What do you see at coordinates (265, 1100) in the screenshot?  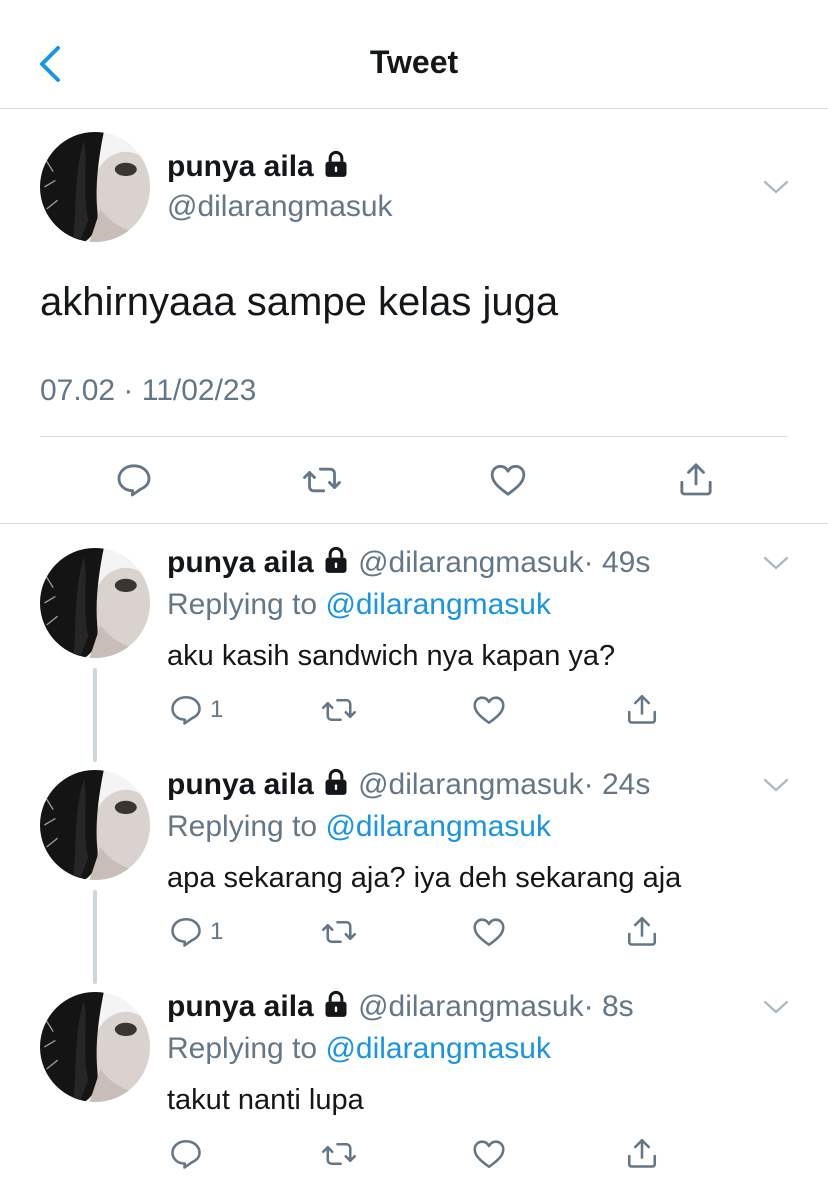 I see `reply-text: takut nanti lupa` at bounding box center [265, 1100].